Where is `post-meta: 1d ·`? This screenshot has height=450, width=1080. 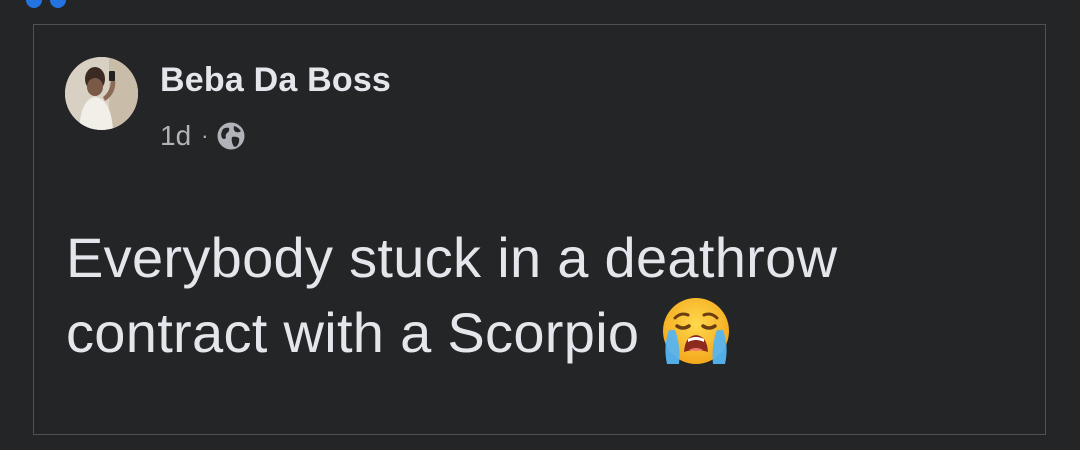 post-meta: 1d · is located at coordinates (203, 136).